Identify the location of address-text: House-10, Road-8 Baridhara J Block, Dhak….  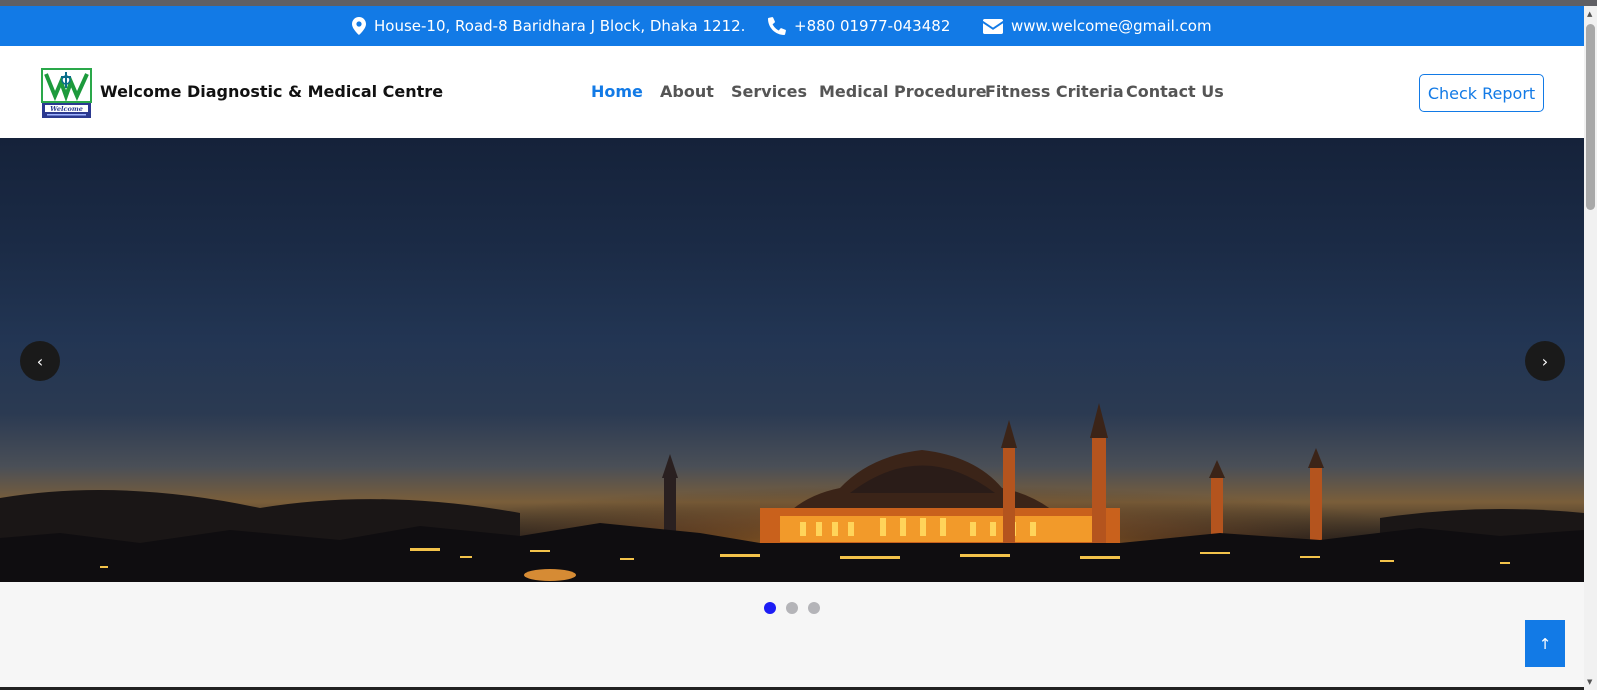
(560, 26).